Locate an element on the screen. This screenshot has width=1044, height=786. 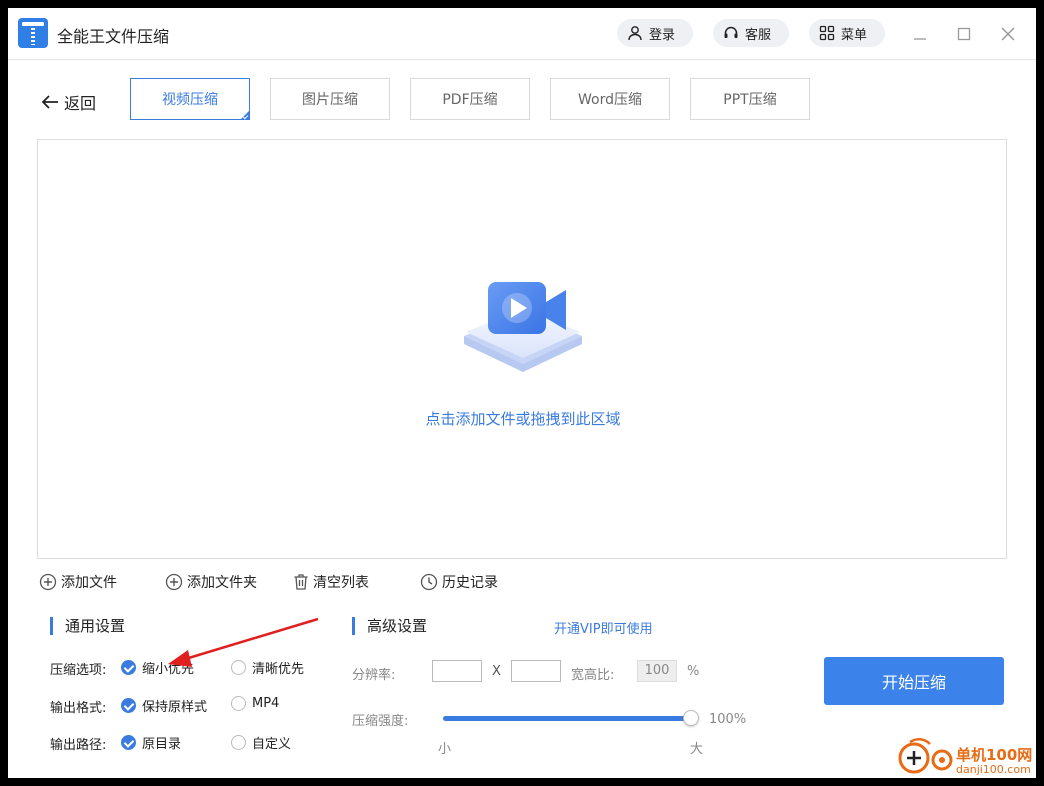
app-logo-icon is located at coordinates (33, 33).